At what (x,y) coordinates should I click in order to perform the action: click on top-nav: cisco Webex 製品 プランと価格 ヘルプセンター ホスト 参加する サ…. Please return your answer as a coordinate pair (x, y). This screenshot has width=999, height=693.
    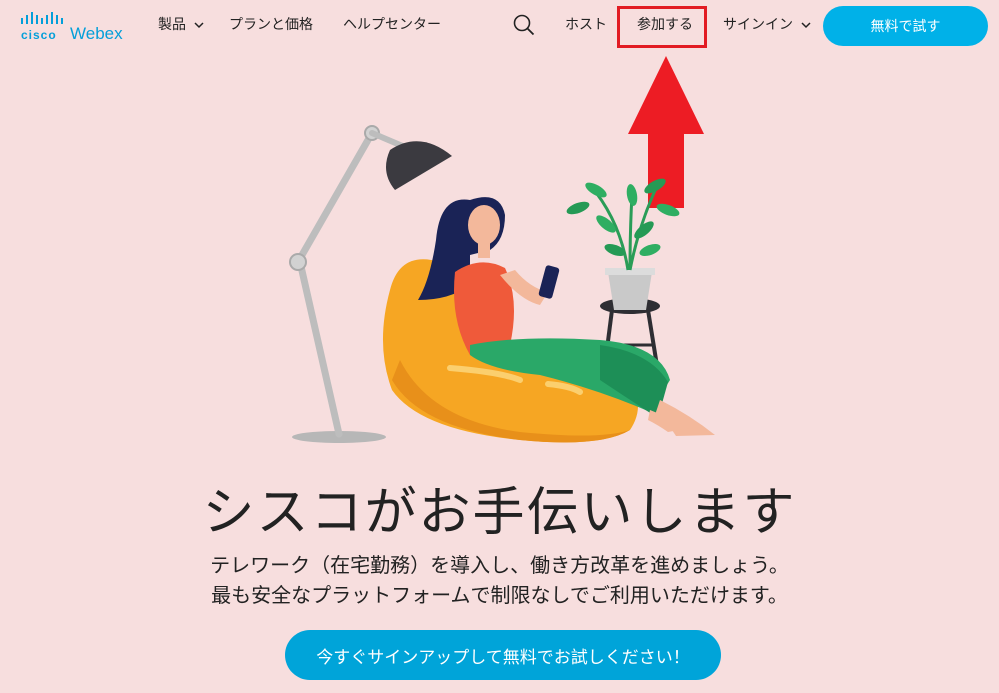
    Looking at the image, I should click on (499, 26).